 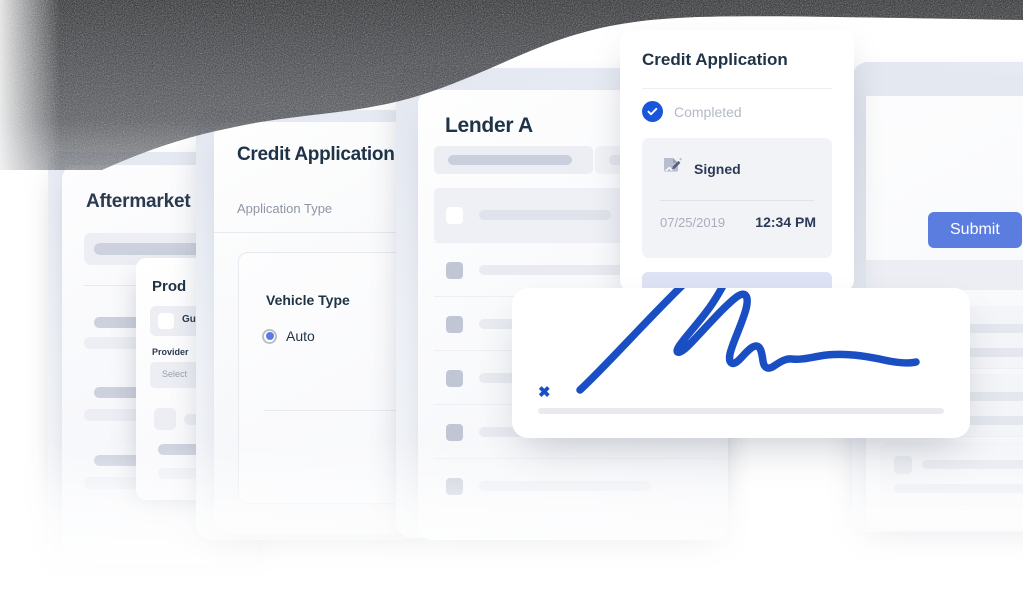 What do you see at coordinates (189, 319) in the screenshot?
I see `products-checkbox-label: Gu` at bounding box center [189, 319].